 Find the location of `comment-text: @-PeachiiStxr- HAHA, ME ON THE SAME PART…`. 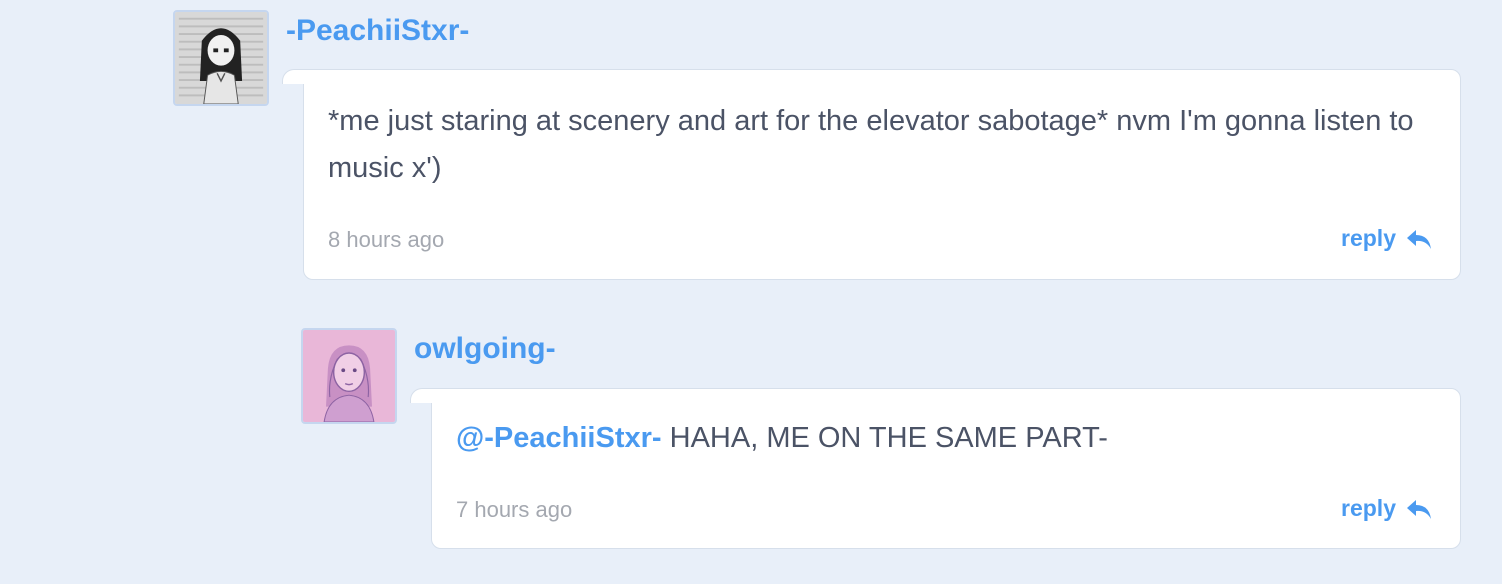

comment-text: @-PeachiiStxr- HAHA, ME ON THE SAME PART… is located at coordinates (946, 438).